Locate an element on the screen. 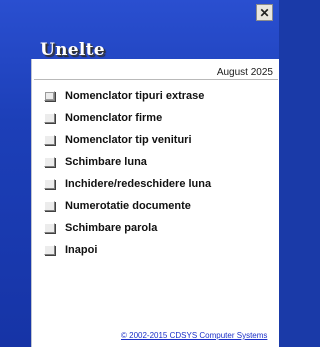  menu-item-label: Nomenclator tipuri extrase is located at coordinates (135, 96).